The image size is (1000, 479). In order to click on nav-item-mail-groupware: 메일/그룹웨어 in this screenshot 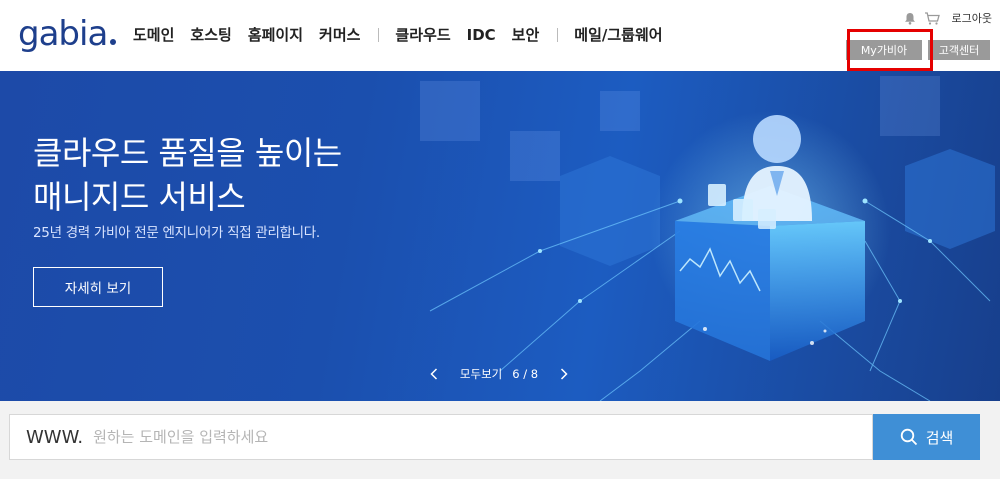, I will do `click(618, 35)`.